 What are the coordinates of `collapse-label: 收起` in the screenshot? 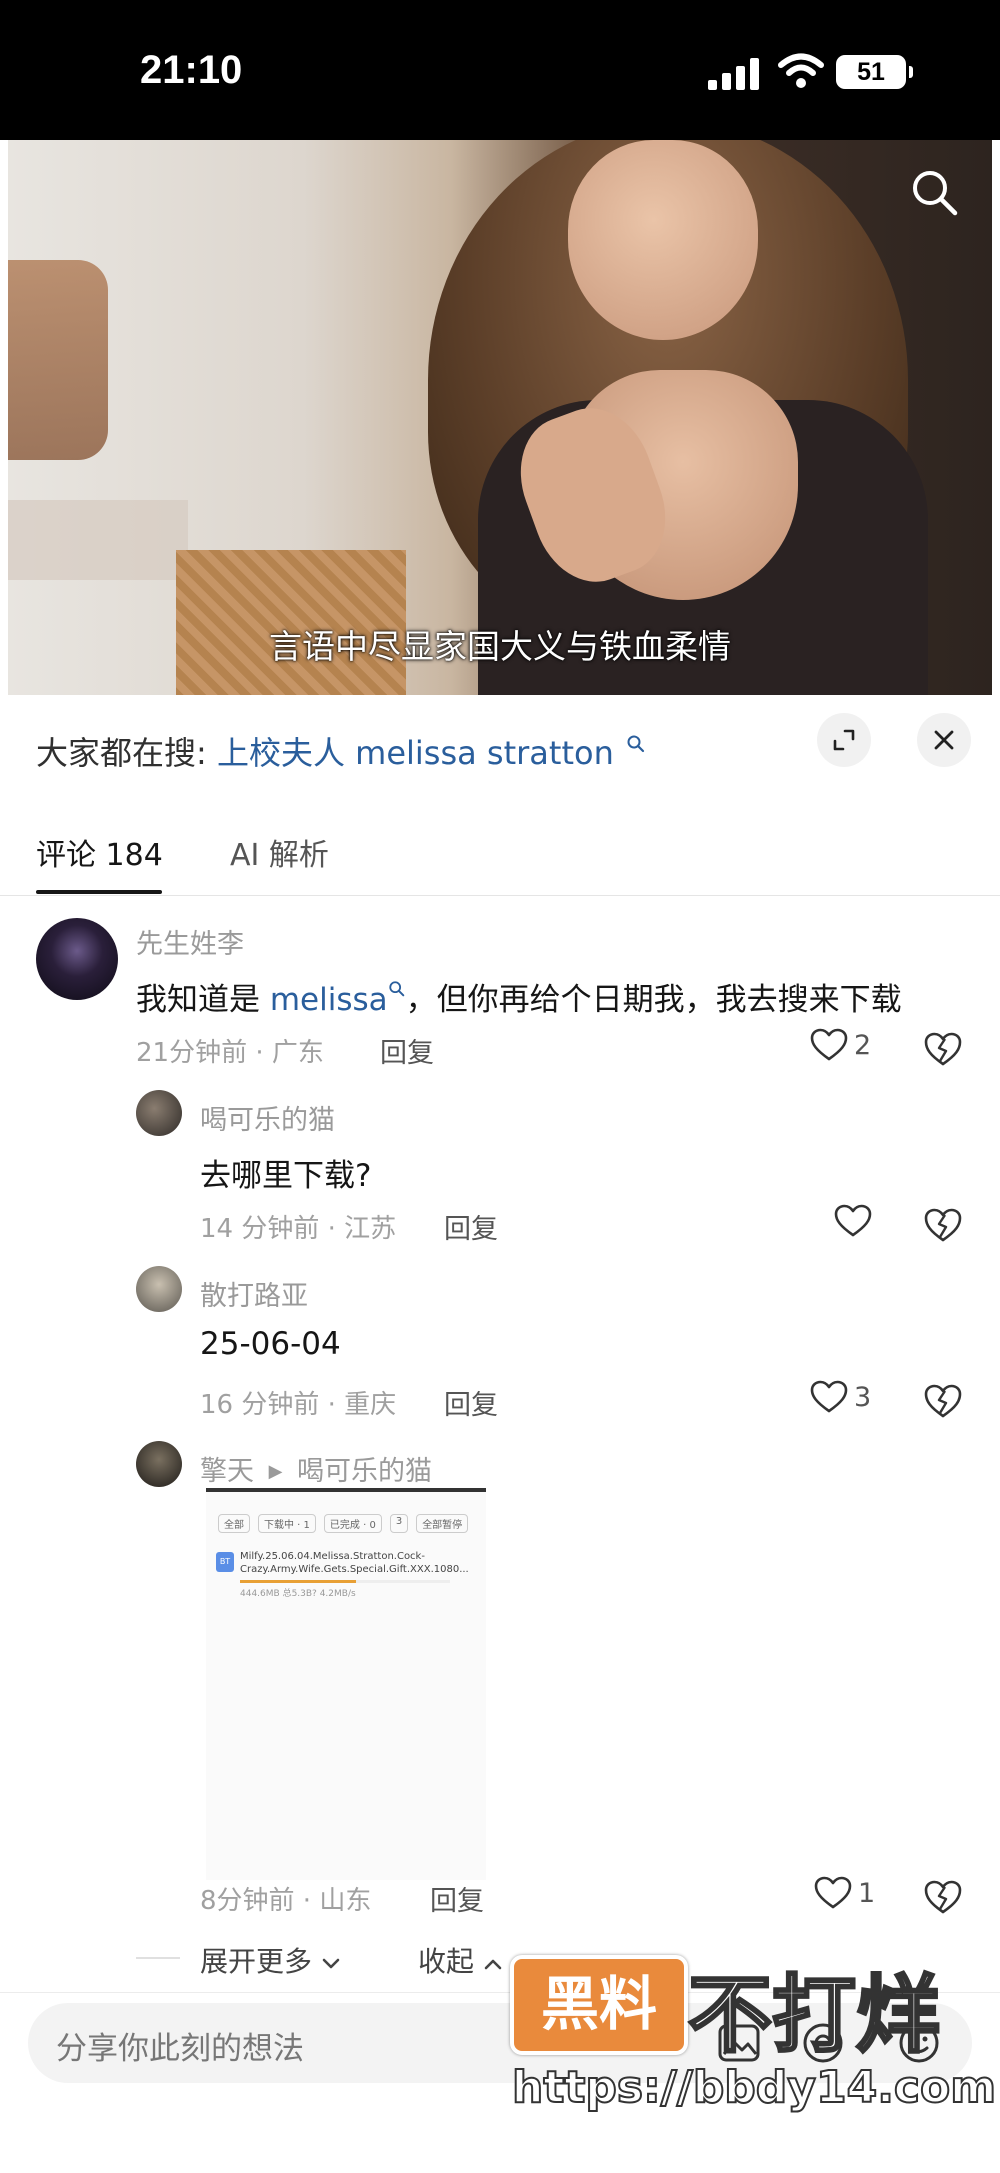 It's located at (446, 1961).